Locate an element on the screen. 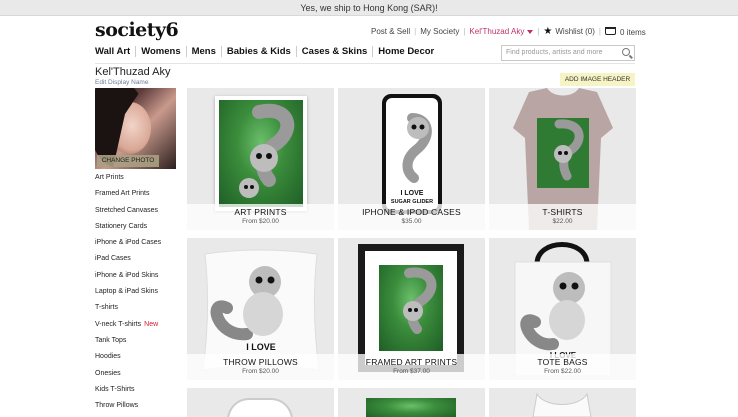 This screenshot has height=417, width=738. nav-cases-skins: Cases & Skins is located at coordinates (333, 51).